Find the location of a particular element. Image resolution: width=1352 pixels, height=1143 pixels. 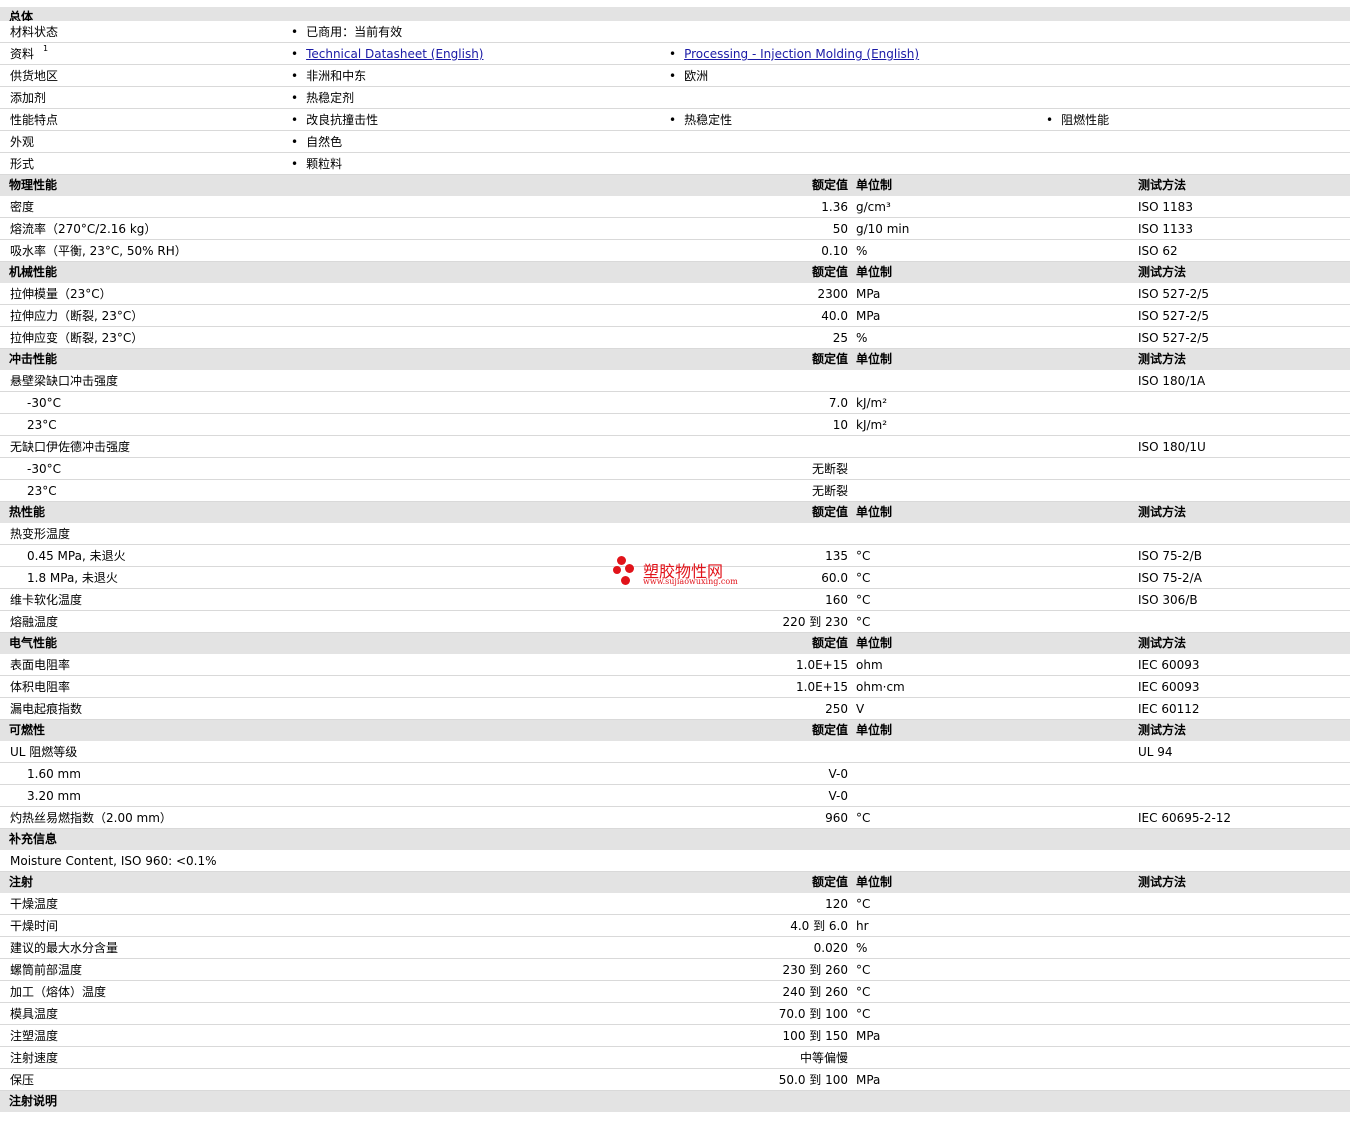

property-row: 漏电起痕指数 250 V IEC 60112 is located at coordinates (675, 709).